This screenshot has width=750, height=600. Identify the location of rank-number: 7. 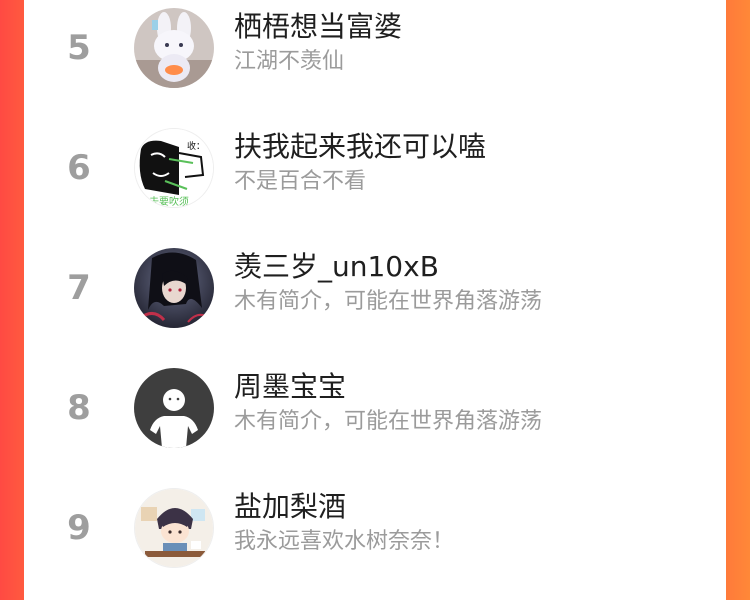
(79, 288).